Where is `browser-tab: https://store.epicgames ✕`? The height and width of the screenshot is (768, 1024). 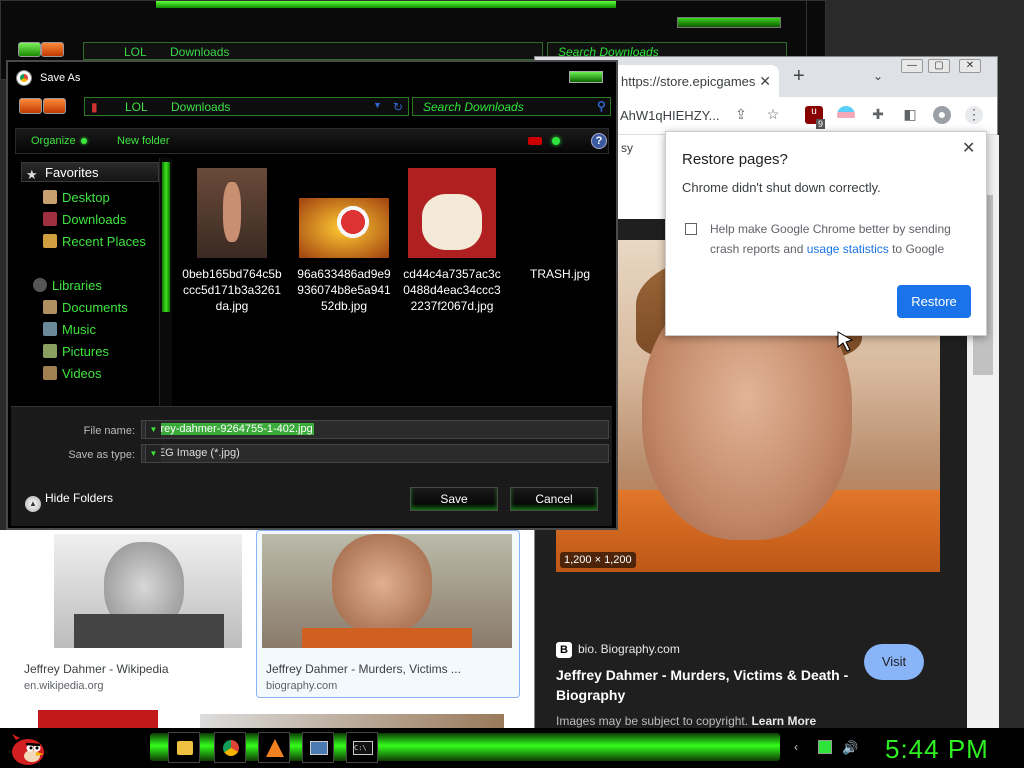
browser-tab: https://store.epicgames ✕ is located at coordinates (688, 81).